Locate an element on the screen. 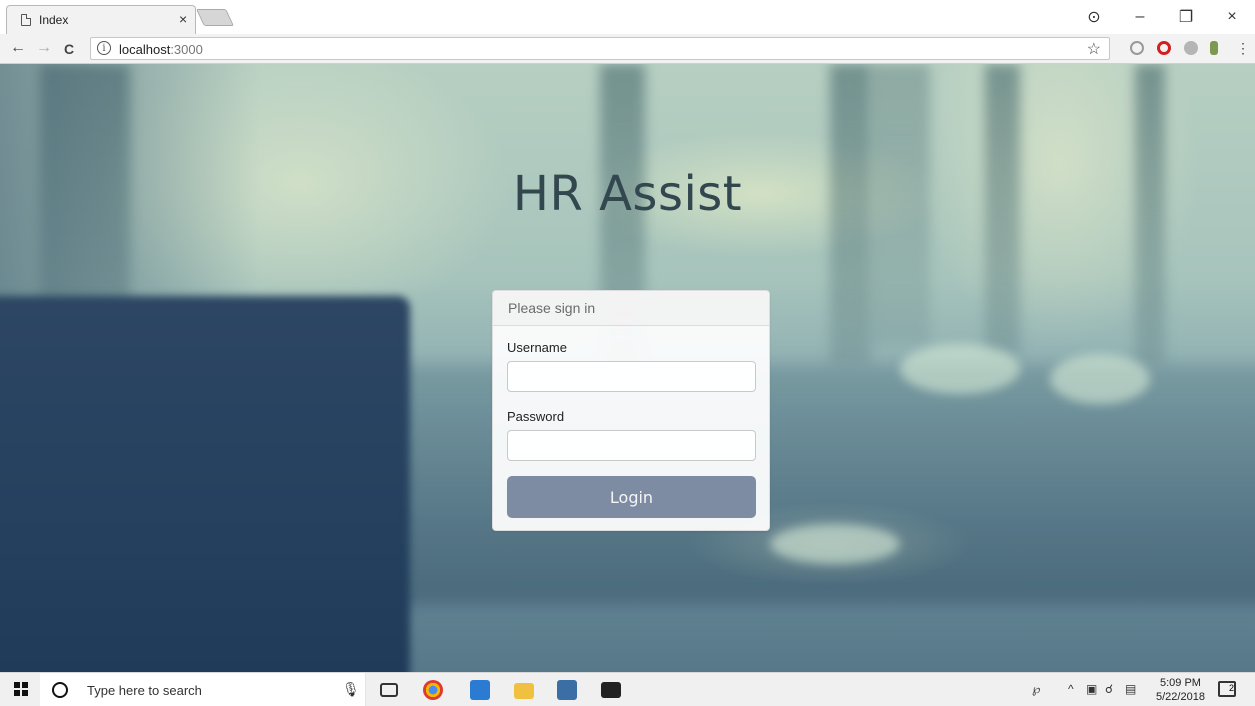 The width and height of the screenshot is (1255, 706). shield-extension-icon is located at coordinates (1137, 48).